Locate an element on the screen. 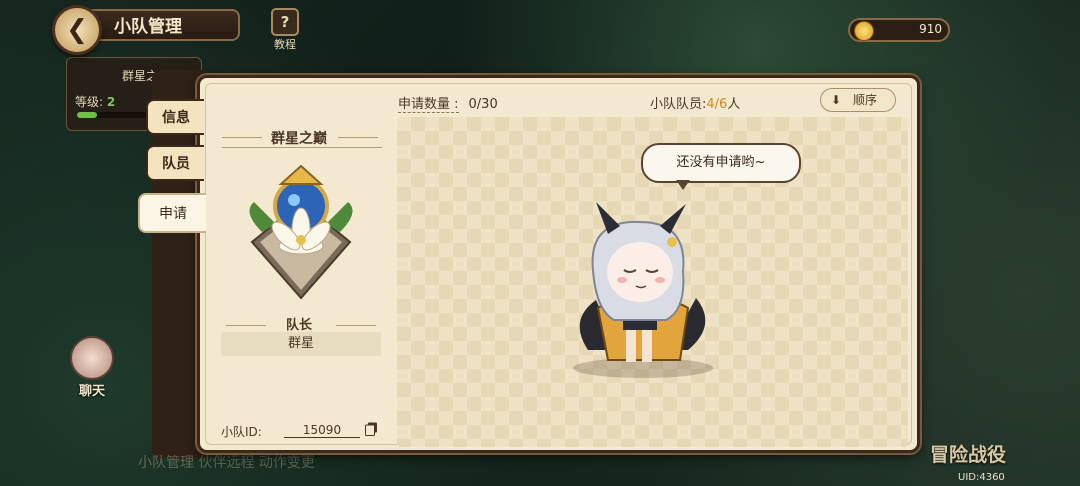  request-count: 申请数量 : 0/30 is located at coordinates (448, 103).